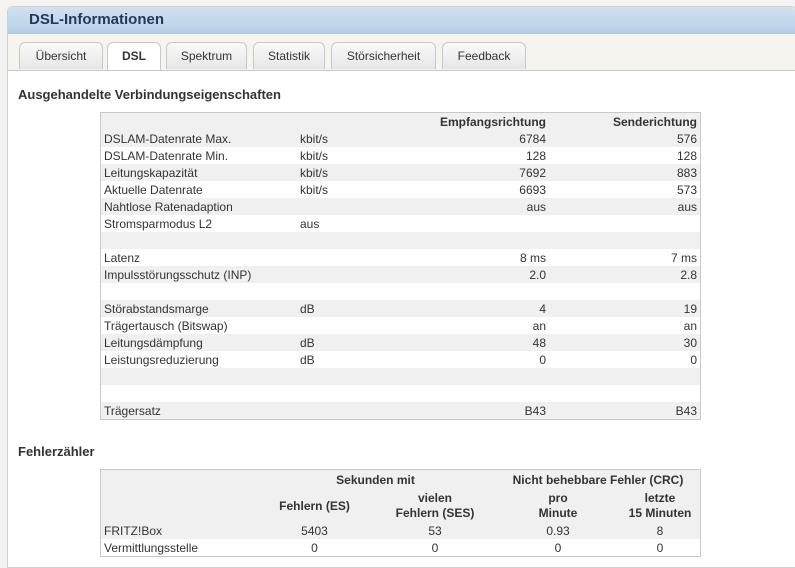 The height and width of the screenshot is (568, 795). I want to click on table-row: FRITZ!Box 5403 53 0.93 8, so click(400, 530).